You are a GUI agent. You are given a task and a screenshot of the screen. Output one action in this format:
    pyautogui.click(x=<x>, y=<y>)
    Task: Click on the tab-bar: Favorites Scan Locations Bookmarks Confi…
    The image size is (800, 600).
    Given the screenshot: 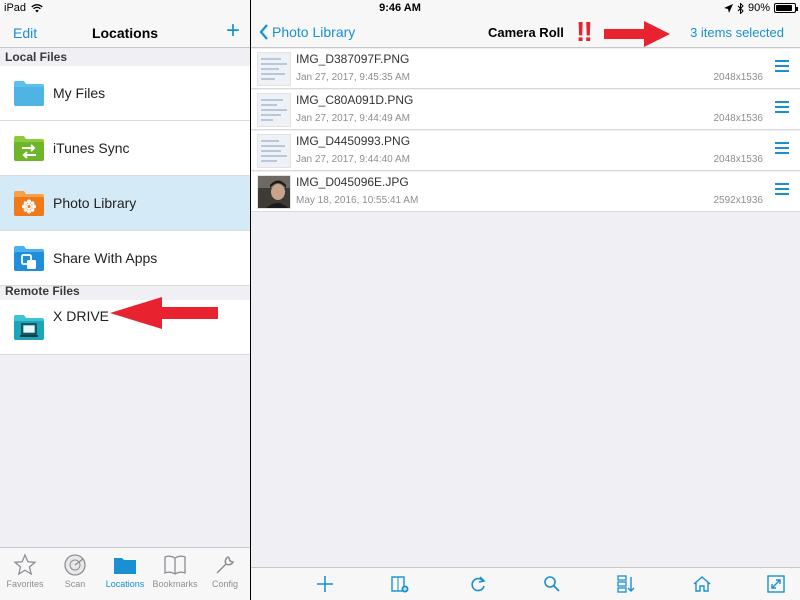 What is the action you would take?
    pyautogui.click(x=125, y=573)
    